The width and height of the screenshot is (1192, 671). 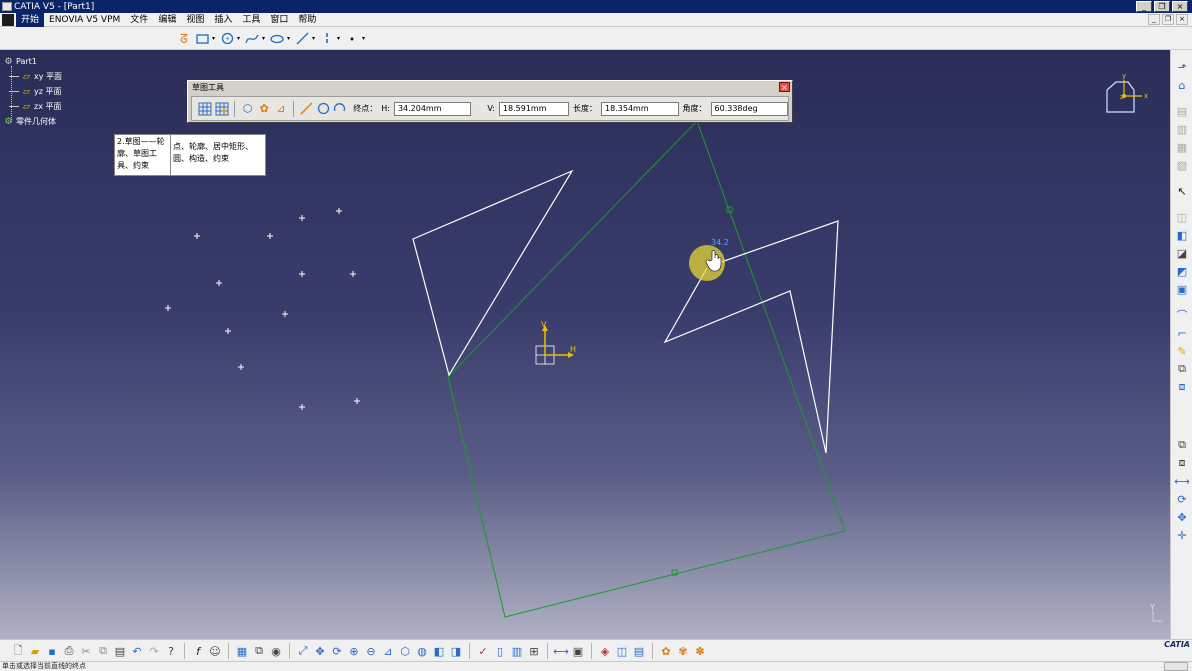 I want to click on grid-icon, so click(x=205, y=109).